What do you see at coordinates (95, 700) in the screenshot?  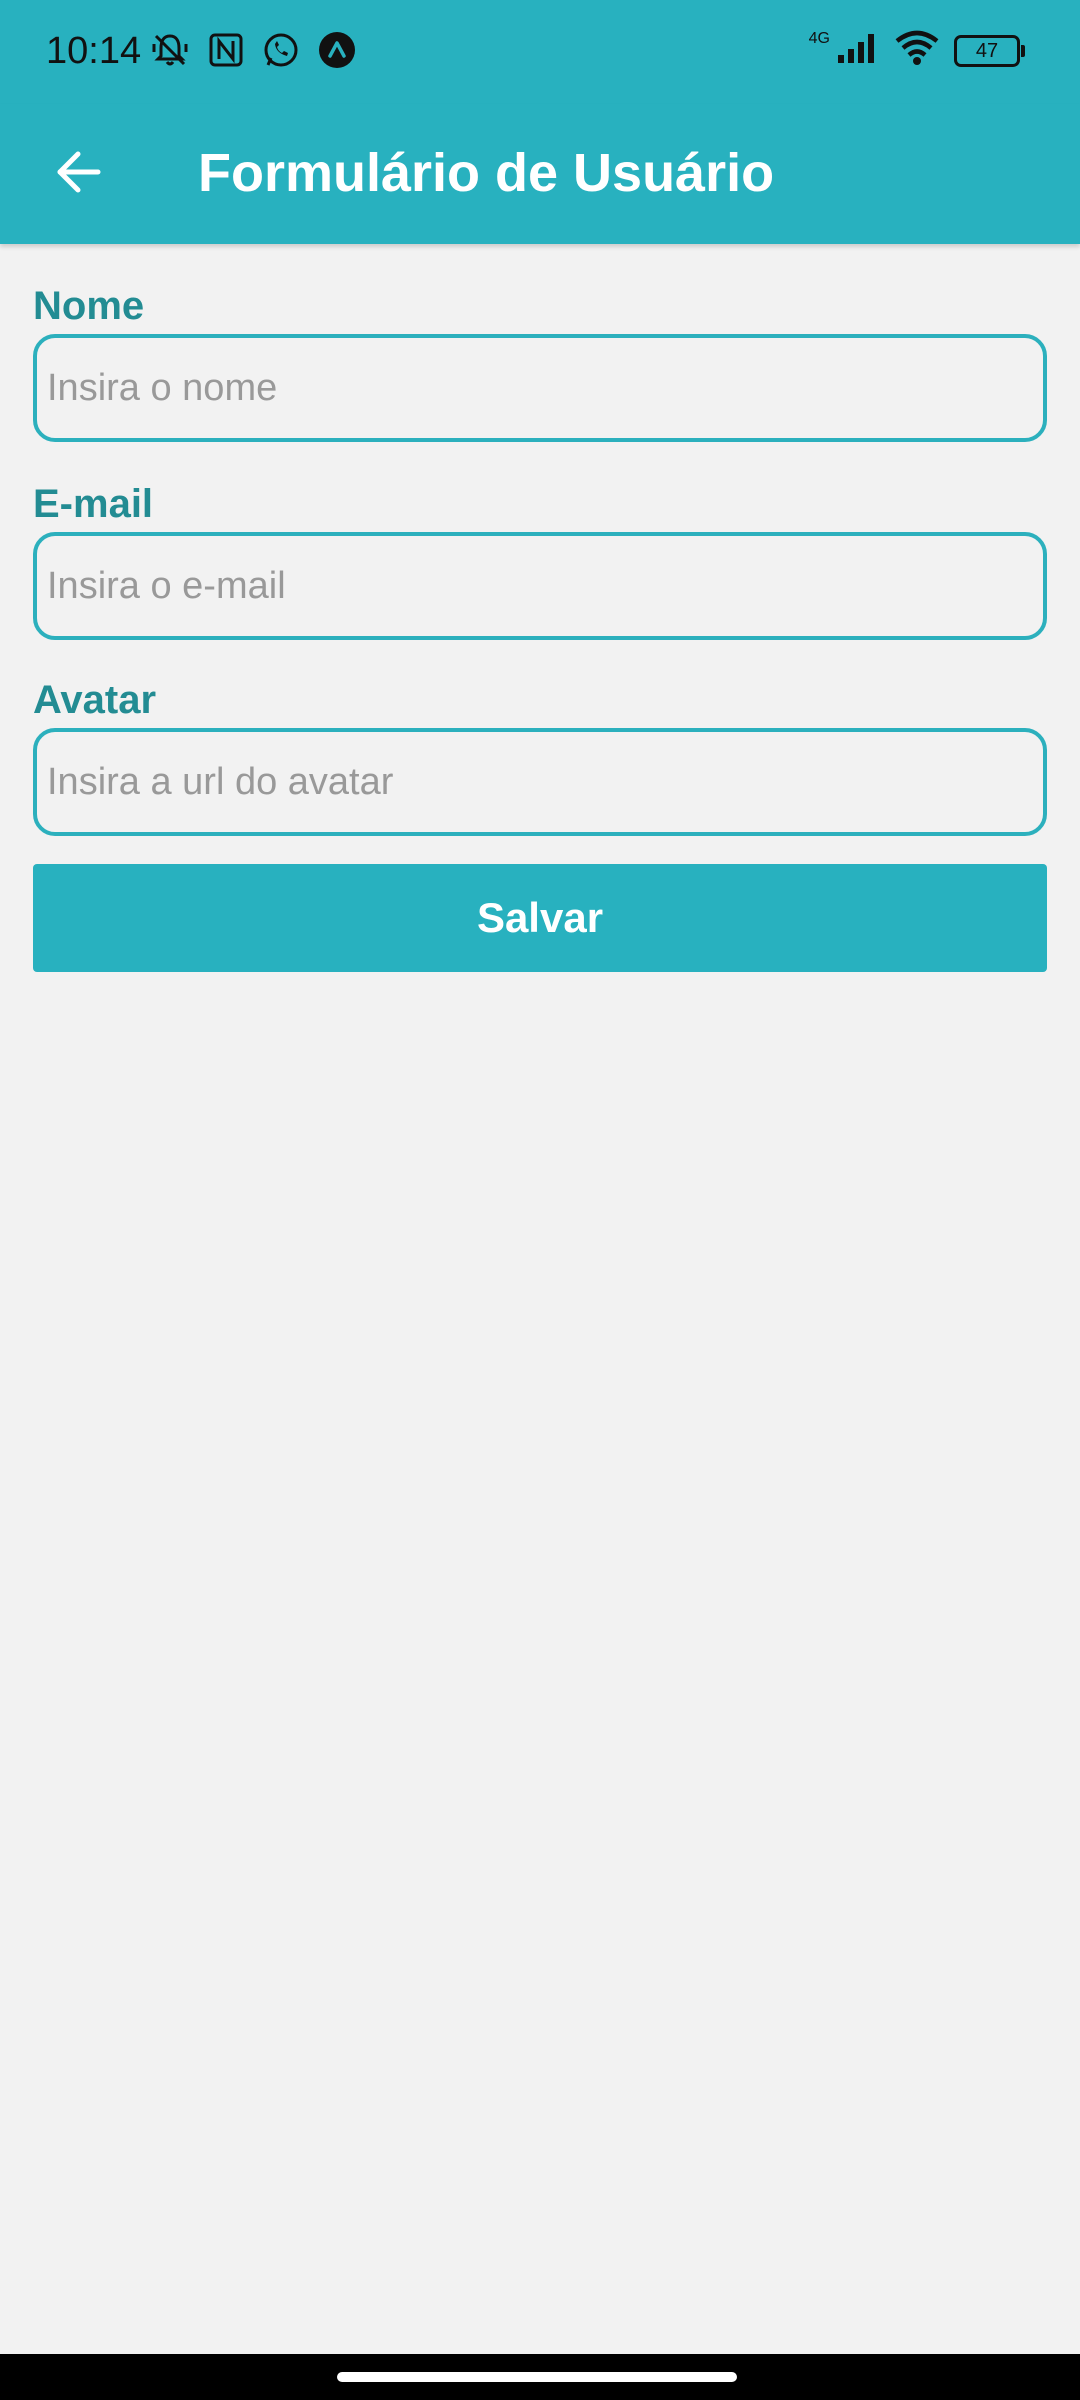 I see `avatar-label: Avatar` at bounding box center [95, 700].